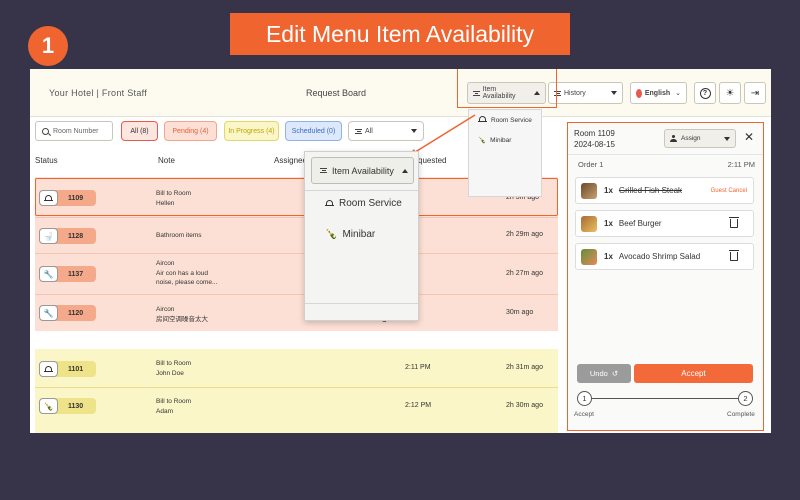 The image size is (800, 500). Describe the element at coordinates (693, 373) in the screenshot. I see `accept-button: Accept` at that location.